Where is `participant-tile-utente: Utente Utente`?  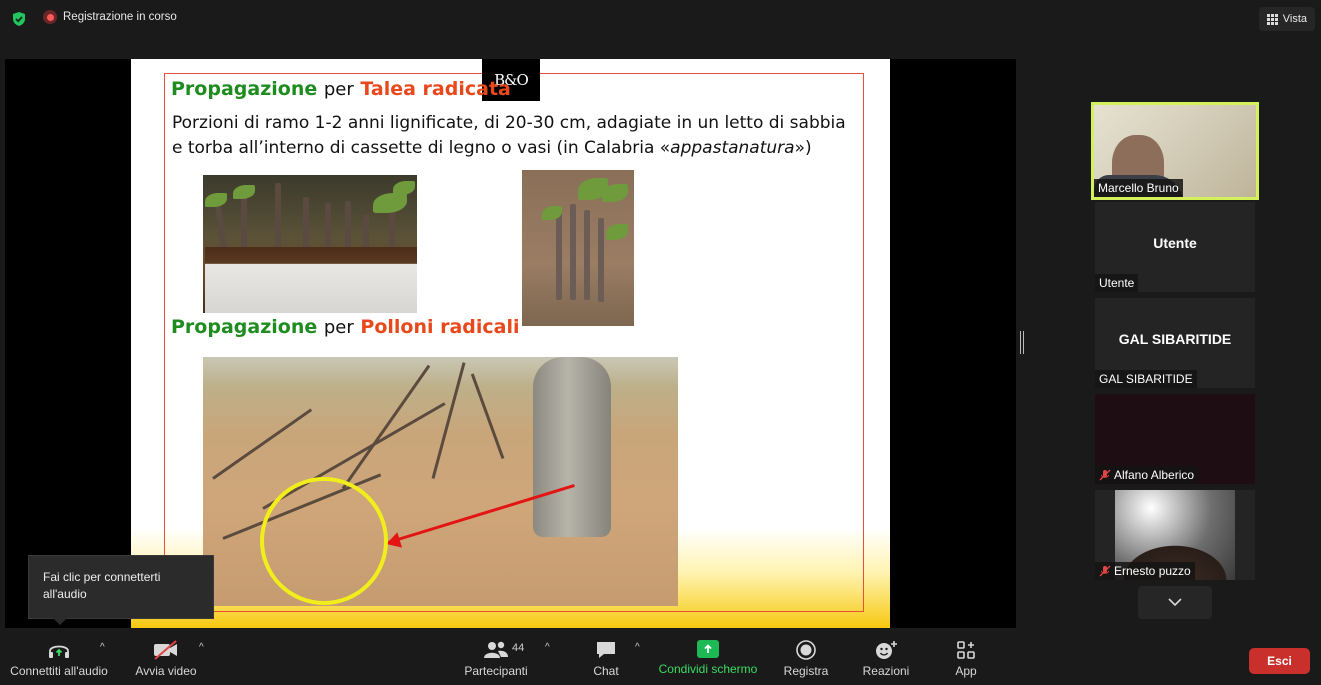 participant-tile-utente: Utente Utente is located at coordinates (1175, 247).